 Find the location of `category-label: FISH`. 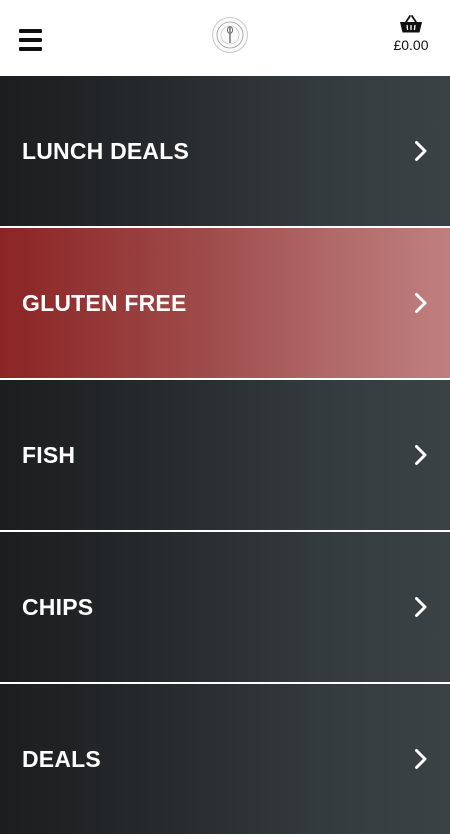

category-label: FISH is located at coordinates (49, 454).